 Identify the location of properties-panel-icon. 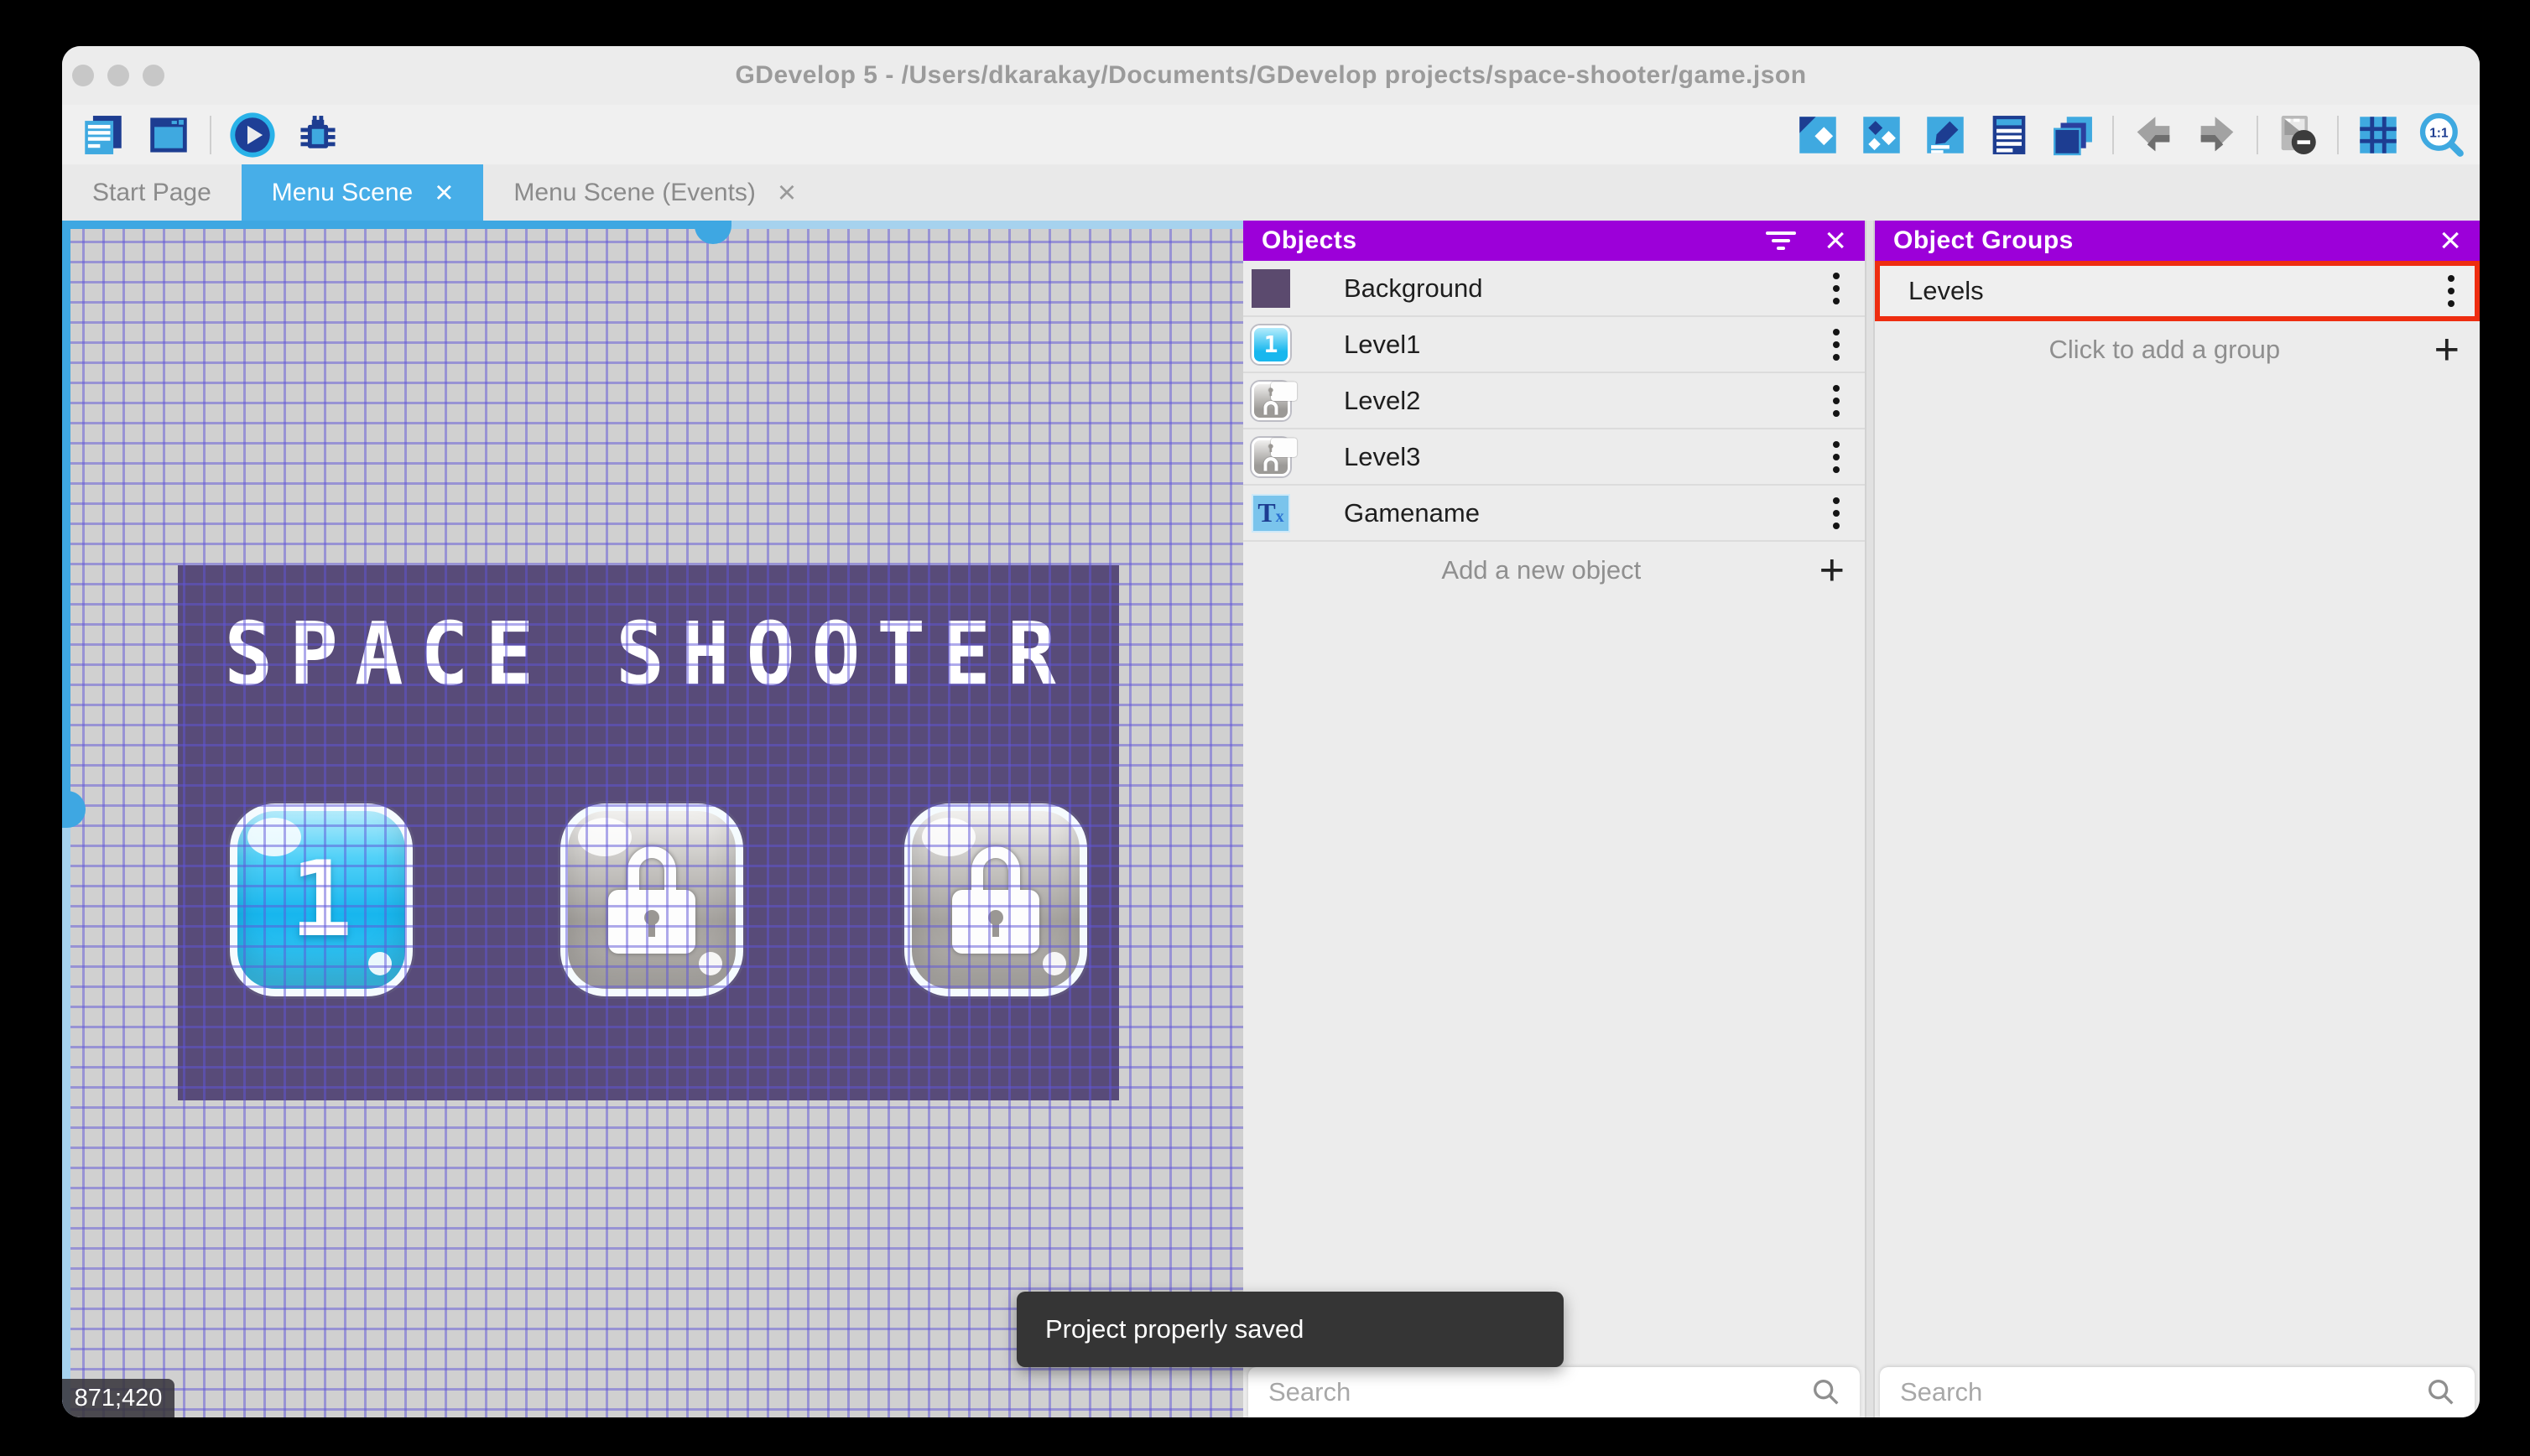
(1945, 135).